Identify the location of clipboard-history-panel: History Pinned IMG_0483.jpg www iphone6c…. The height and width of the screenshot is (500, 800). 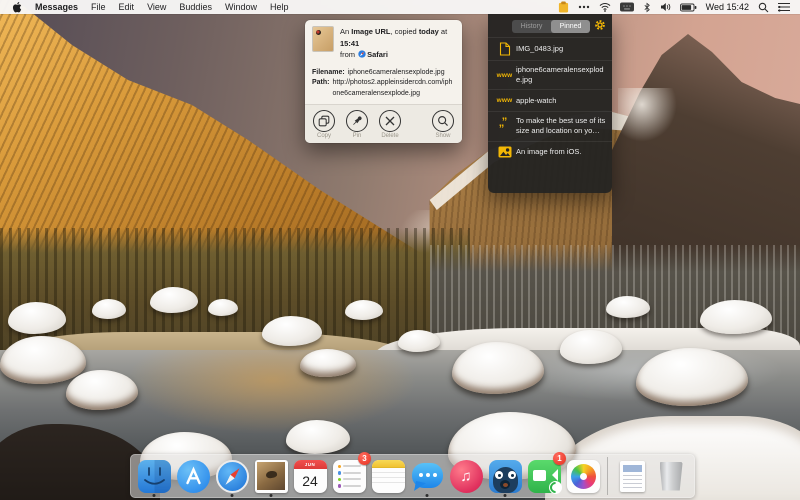
(550, 103).